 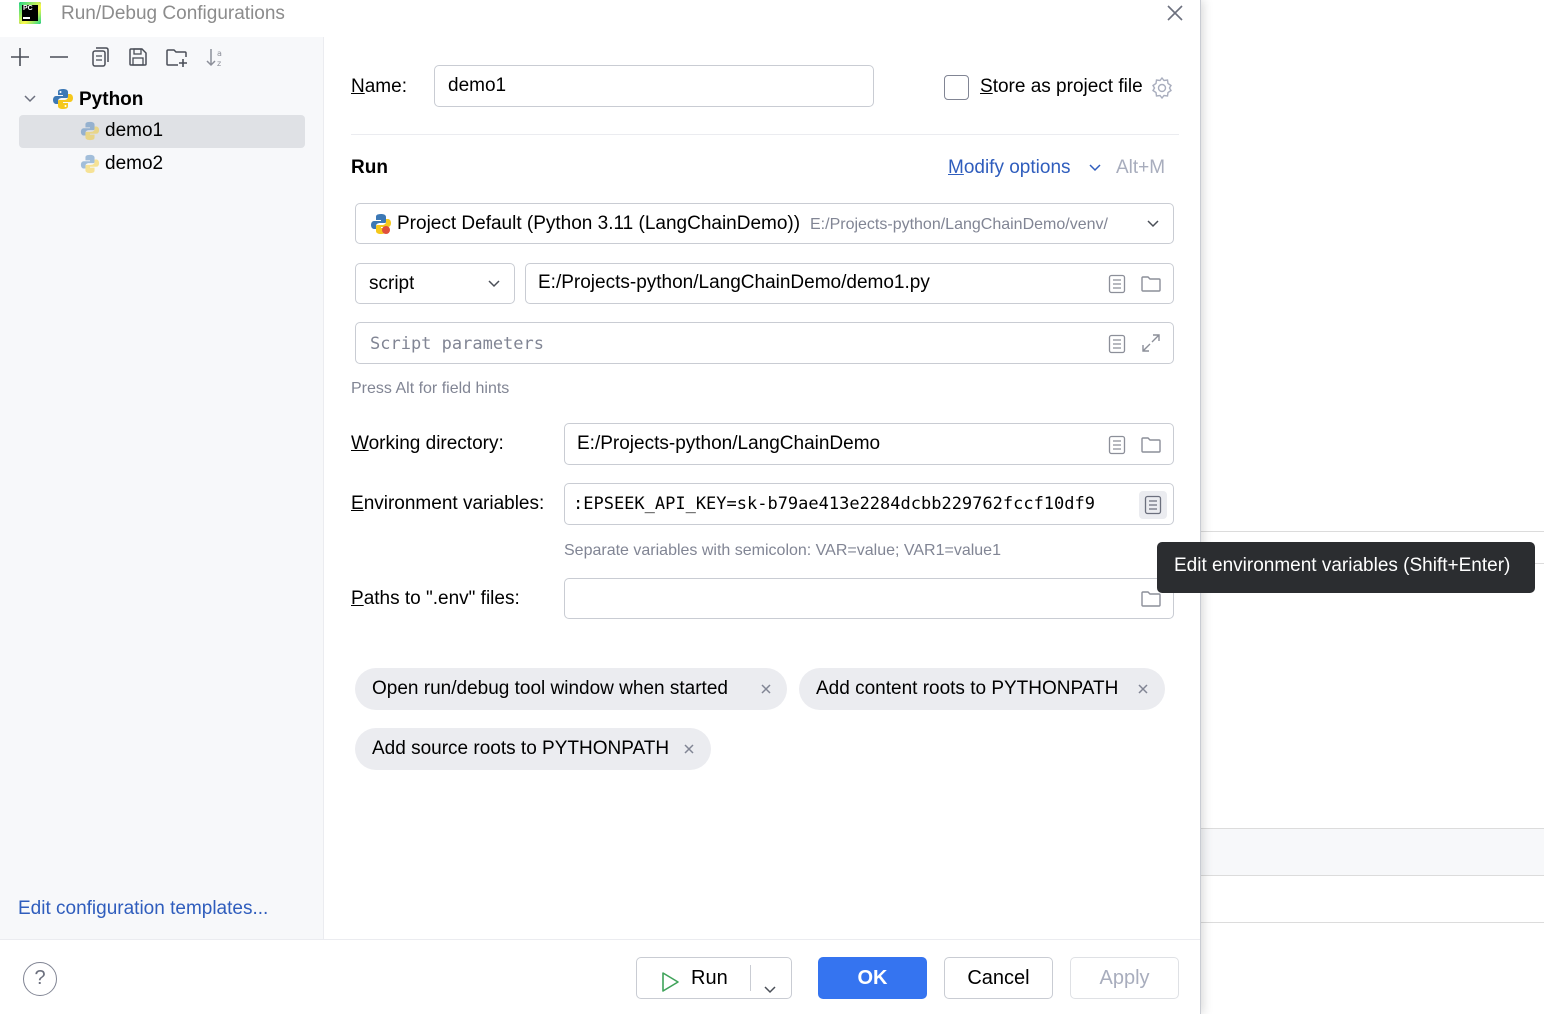 I want to click on separator, so click(x=765, y=134).